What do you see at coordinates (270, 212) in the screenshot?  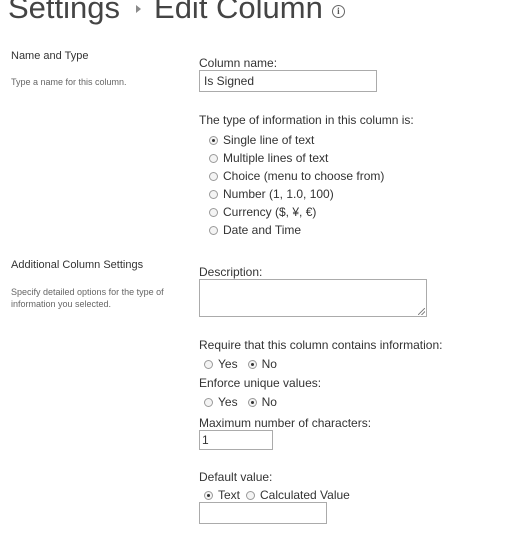 I see `type-option-label: Currency ($, ¥, €)` at bounding box center [270, 212].